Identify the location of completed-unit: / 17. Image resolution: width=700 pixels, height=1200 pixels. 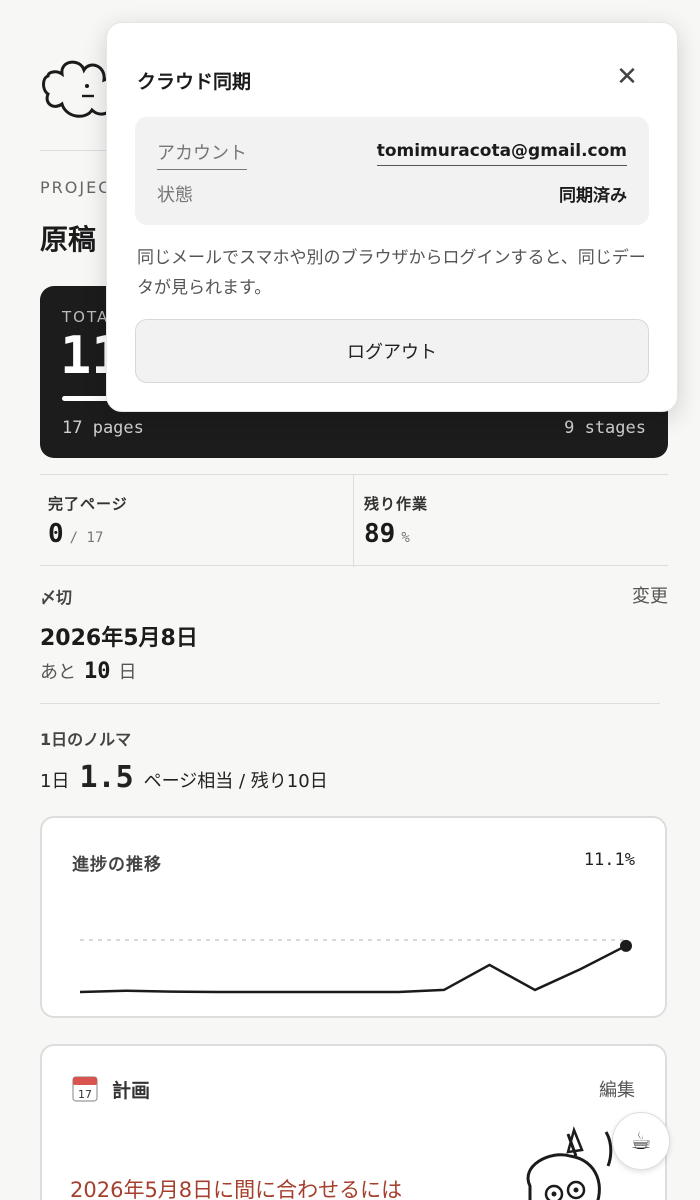
(86, 538).